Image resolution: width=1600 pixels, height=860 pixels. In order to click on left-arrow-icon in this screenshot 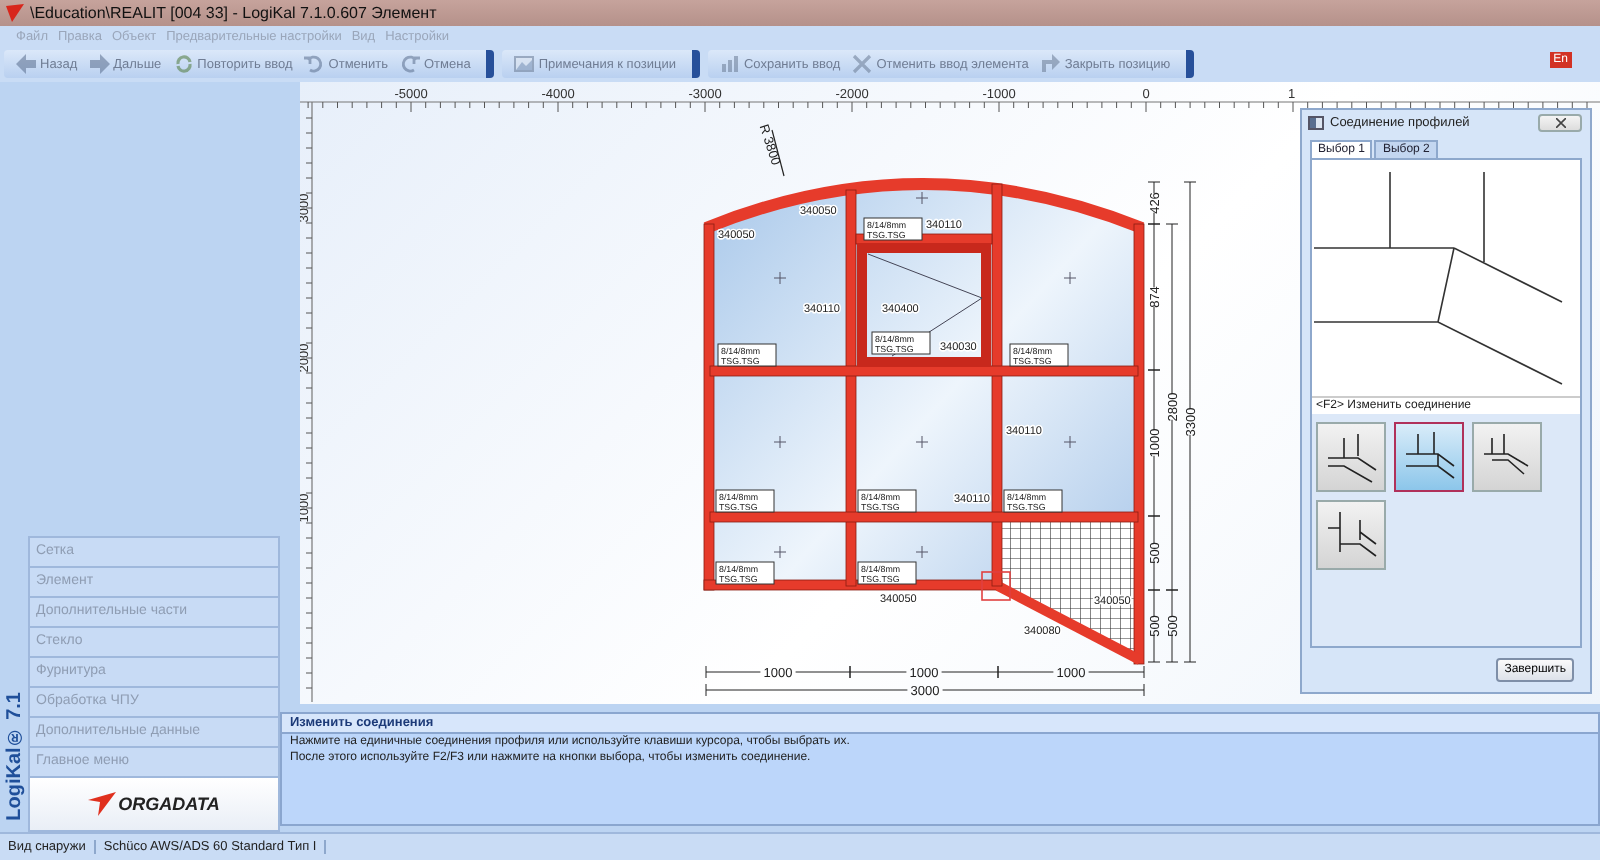, I will do `click(26, 64)`.